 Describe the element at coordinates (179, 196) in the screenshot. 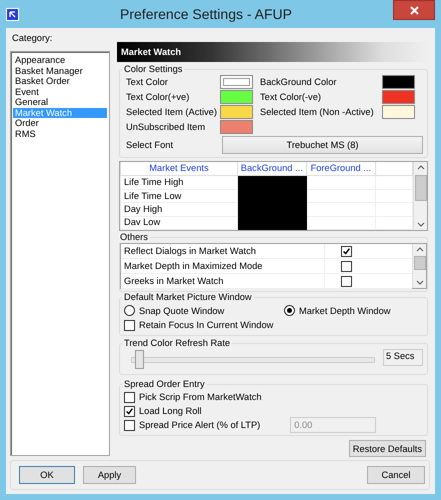

I see `table-cell: Life Time Low` at that location.